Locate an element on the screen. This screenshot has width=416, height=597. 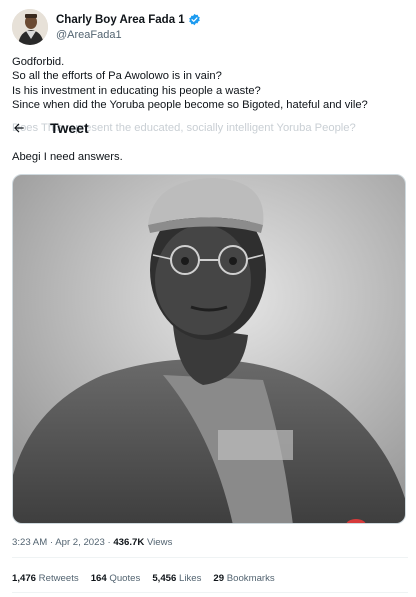
display-name: Charly Boy Area Fada 1 is located at coordinates (120, 20).